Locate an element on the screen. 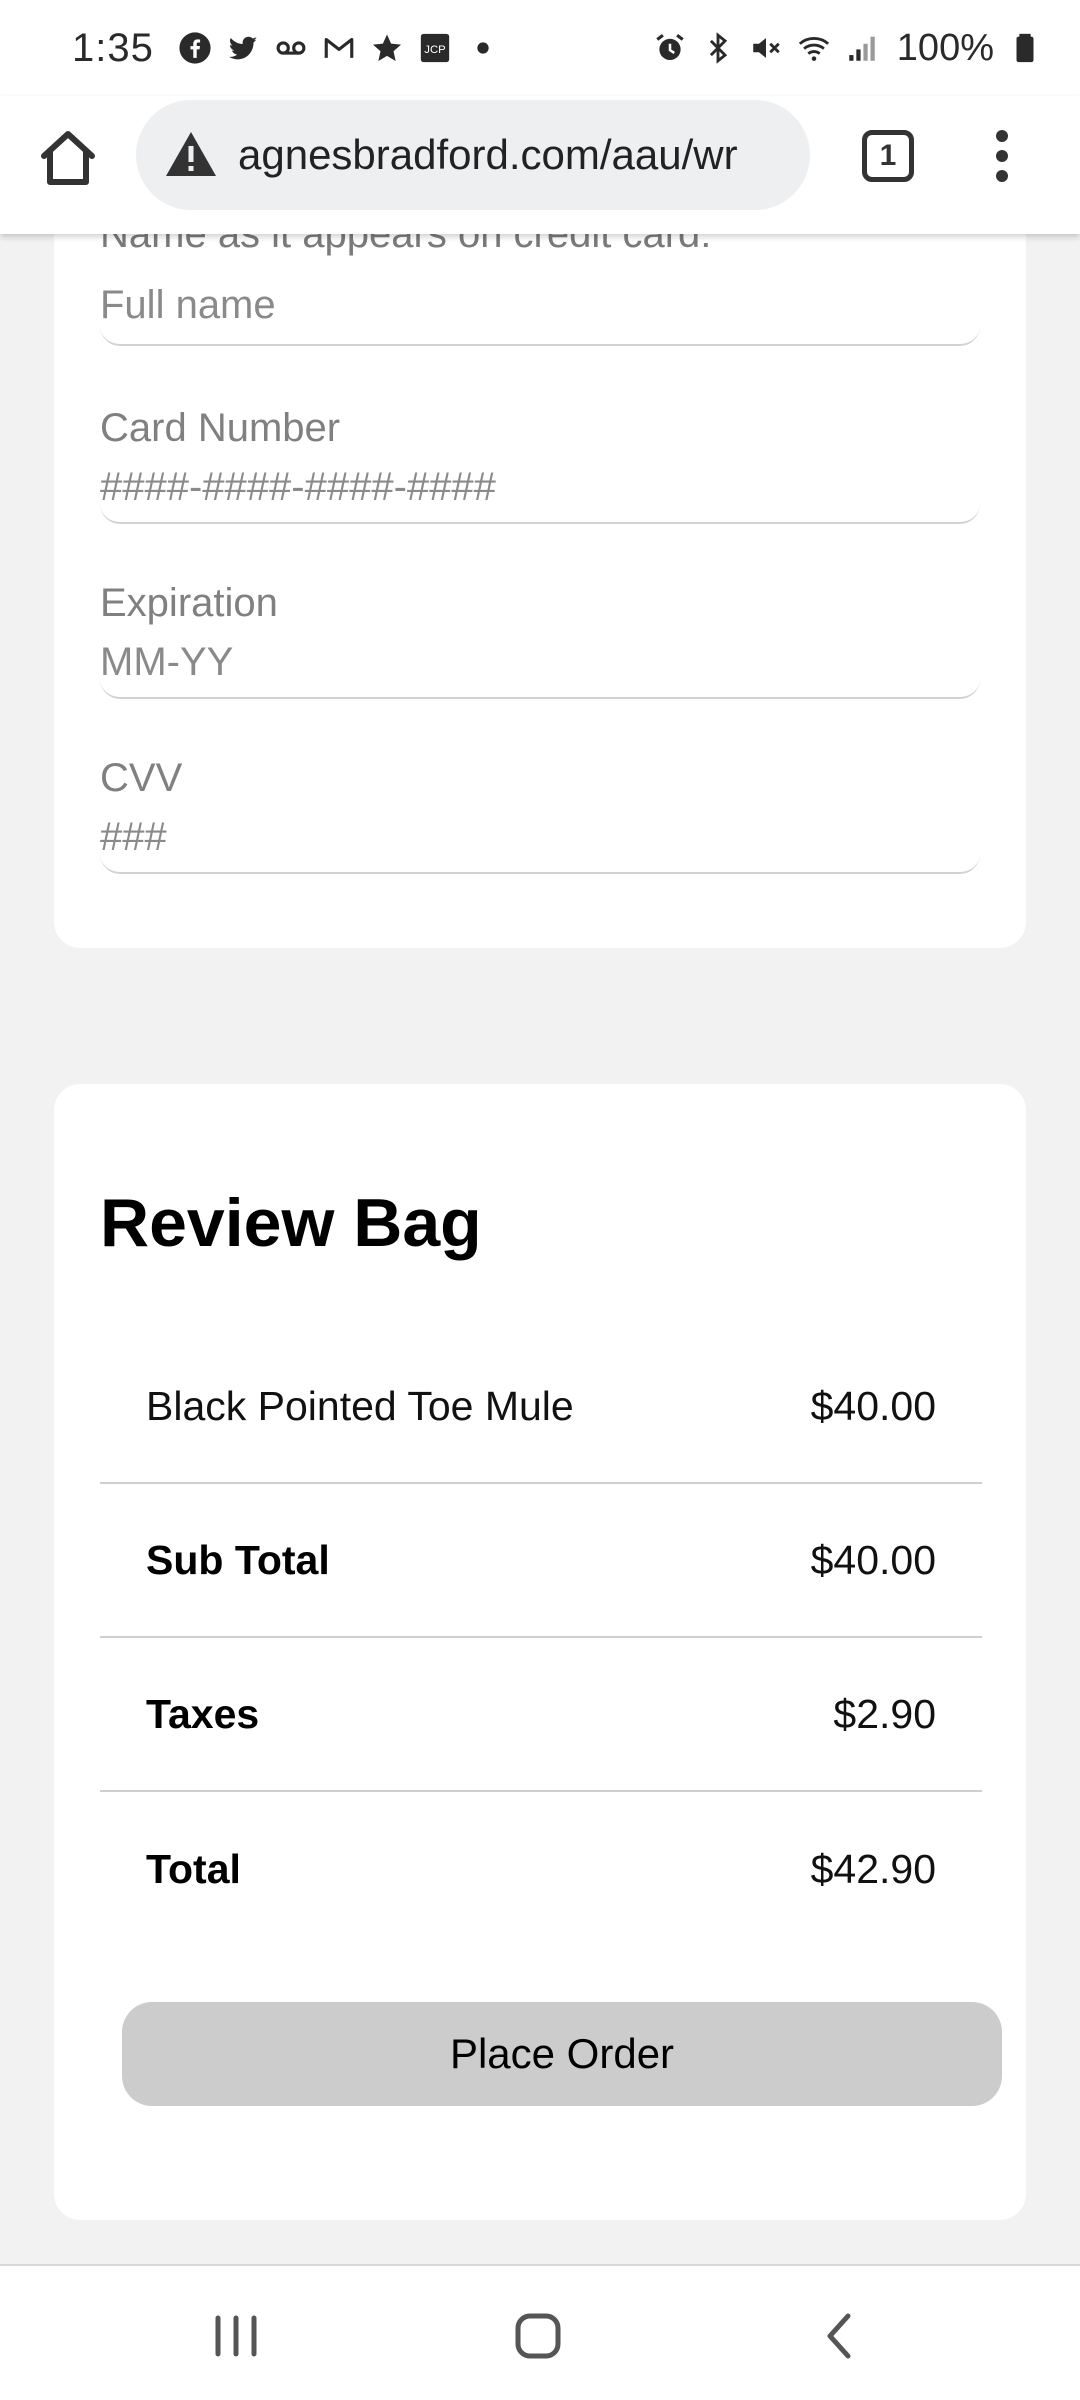 The height and width of the screenshot is (2400, 1080). name-input is located at coordinates (540, 306).